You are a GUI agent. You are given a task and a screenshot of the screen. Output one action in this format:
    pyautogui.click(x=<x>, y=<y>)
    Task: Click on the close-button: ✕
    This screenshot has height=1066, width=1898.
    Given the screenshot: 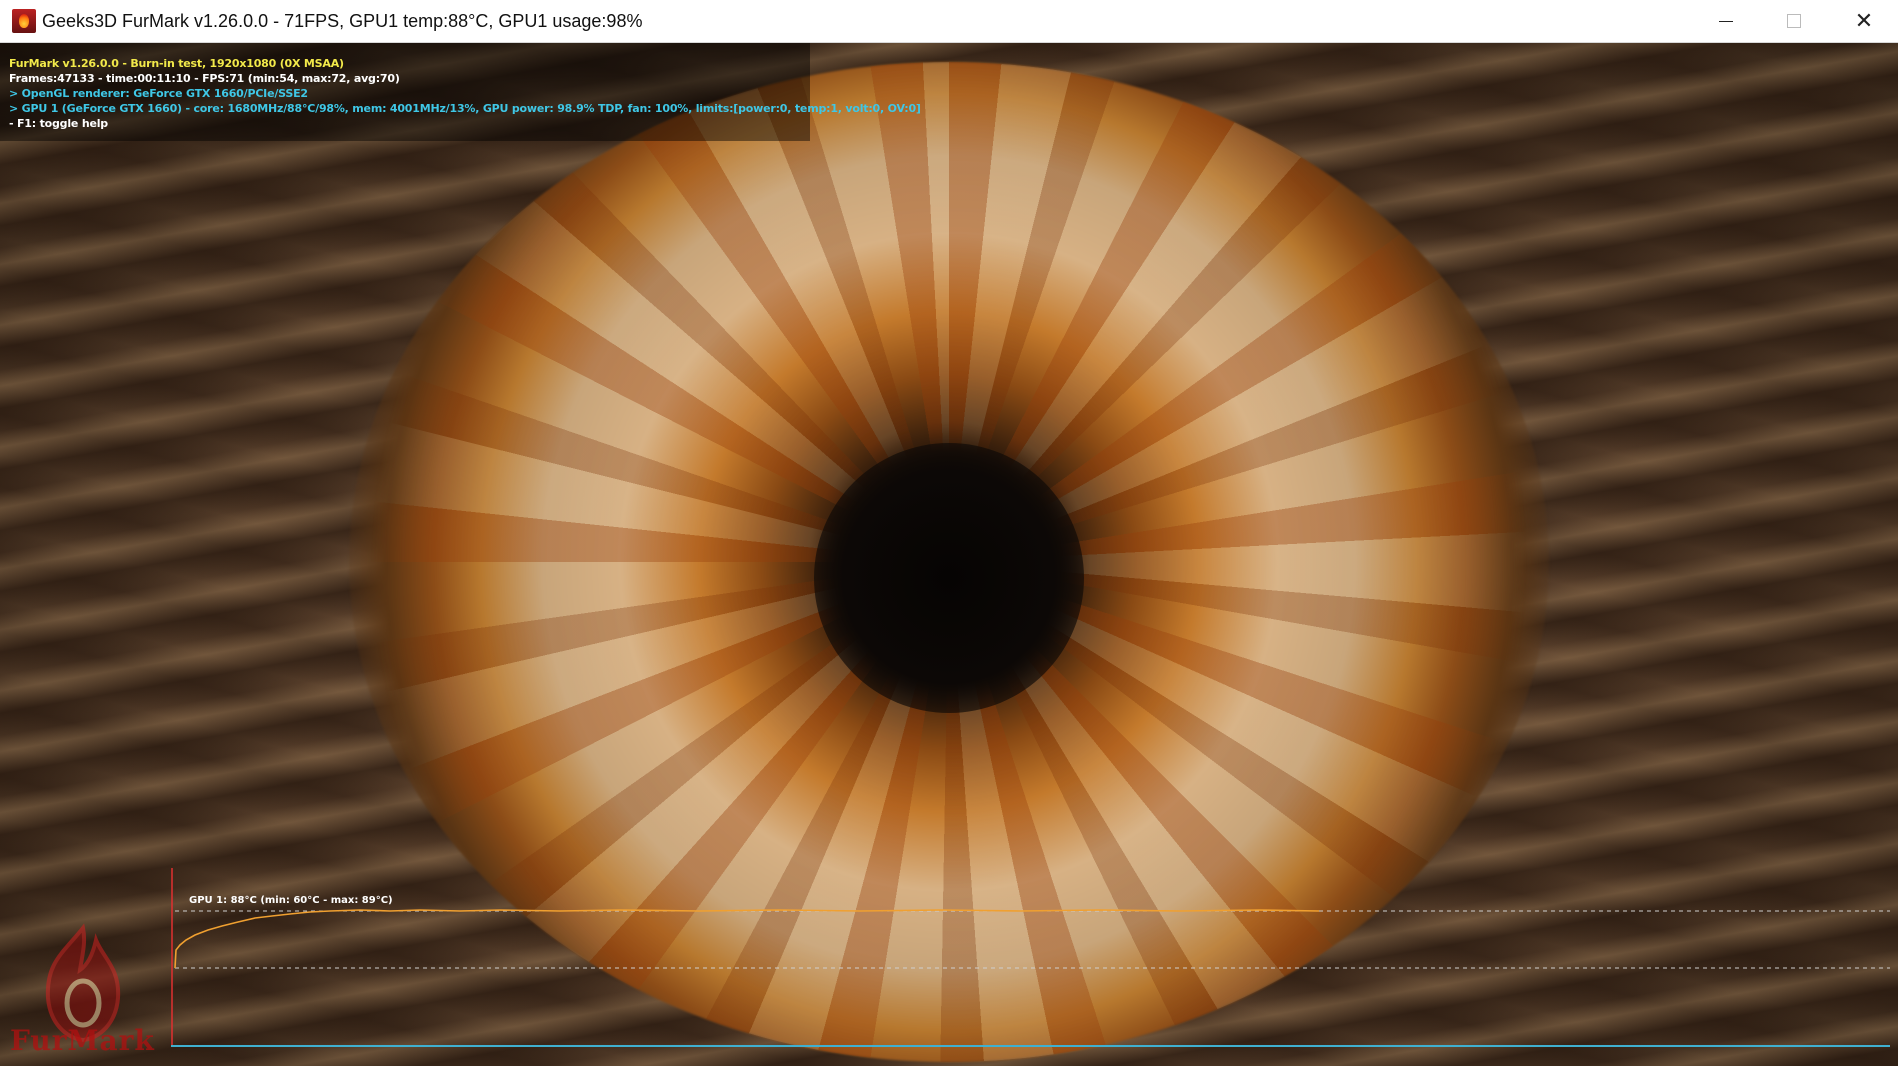 What is the action you would take?
    pyautogui.click(x=1864, y=21)
    